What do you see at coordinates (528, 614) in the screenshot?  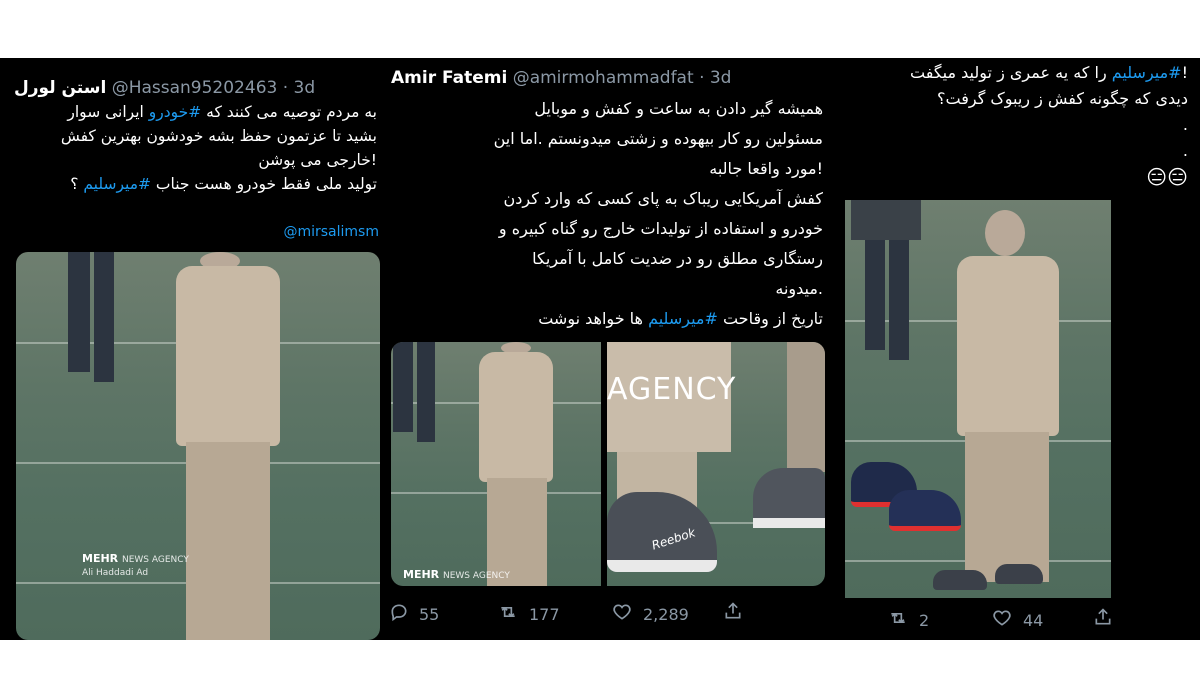 I see `tweet2-retweet-button: 177` at bounding box center [528, 614].